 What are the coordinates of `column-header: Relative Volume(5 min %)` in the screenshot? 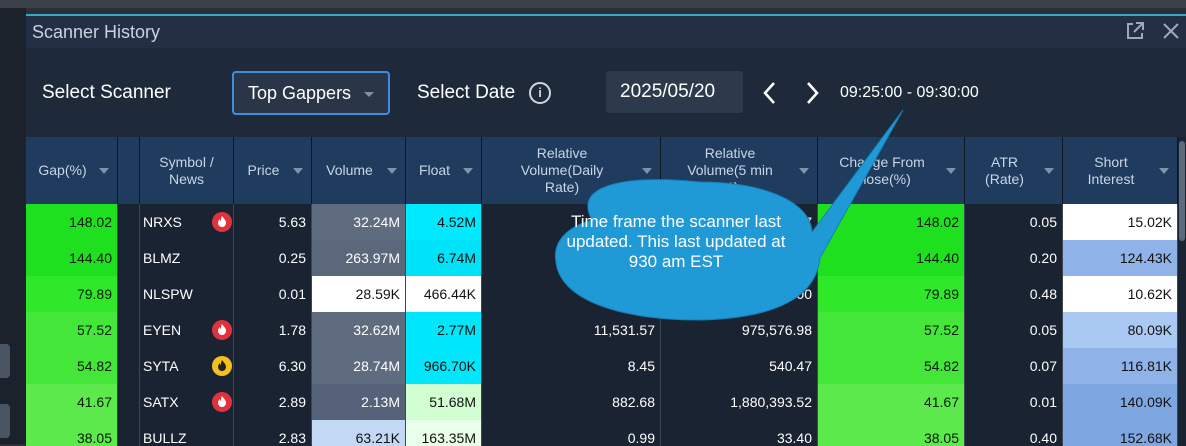 It's located at (739, 170).